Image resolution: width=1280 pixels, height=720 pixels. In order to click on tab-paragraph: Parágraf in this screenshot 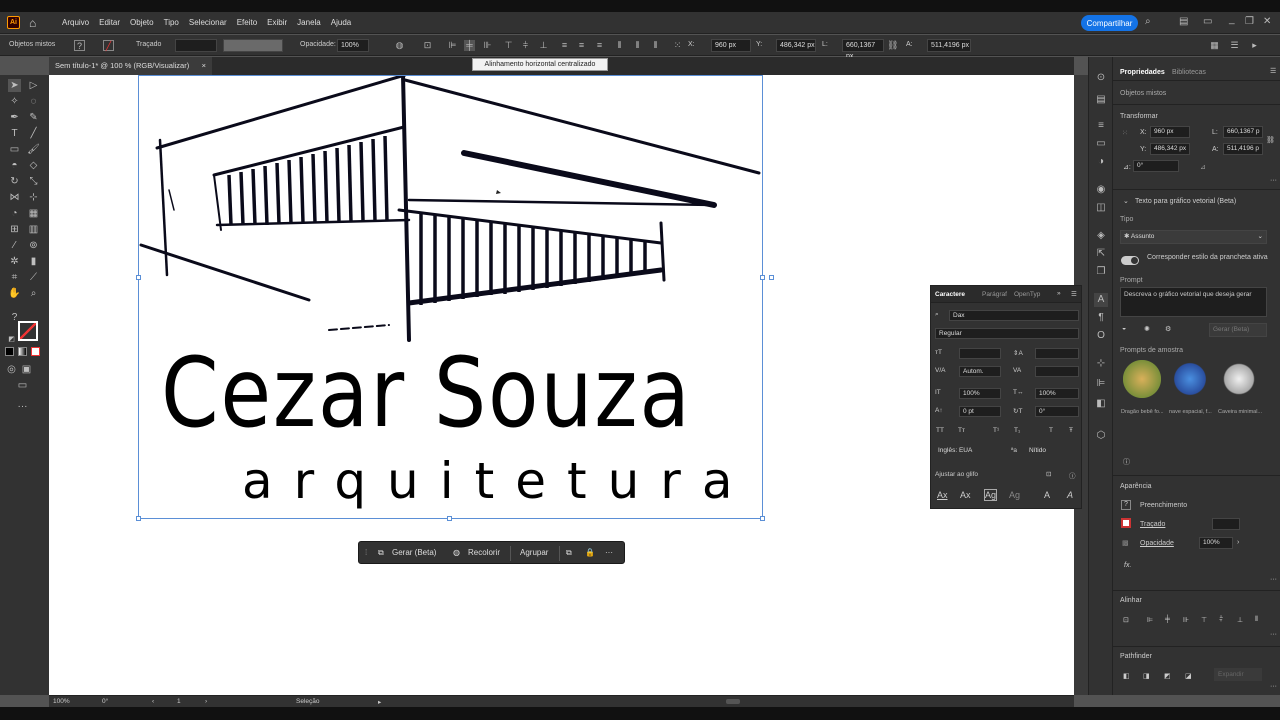, I will do `click(994, 294)`.